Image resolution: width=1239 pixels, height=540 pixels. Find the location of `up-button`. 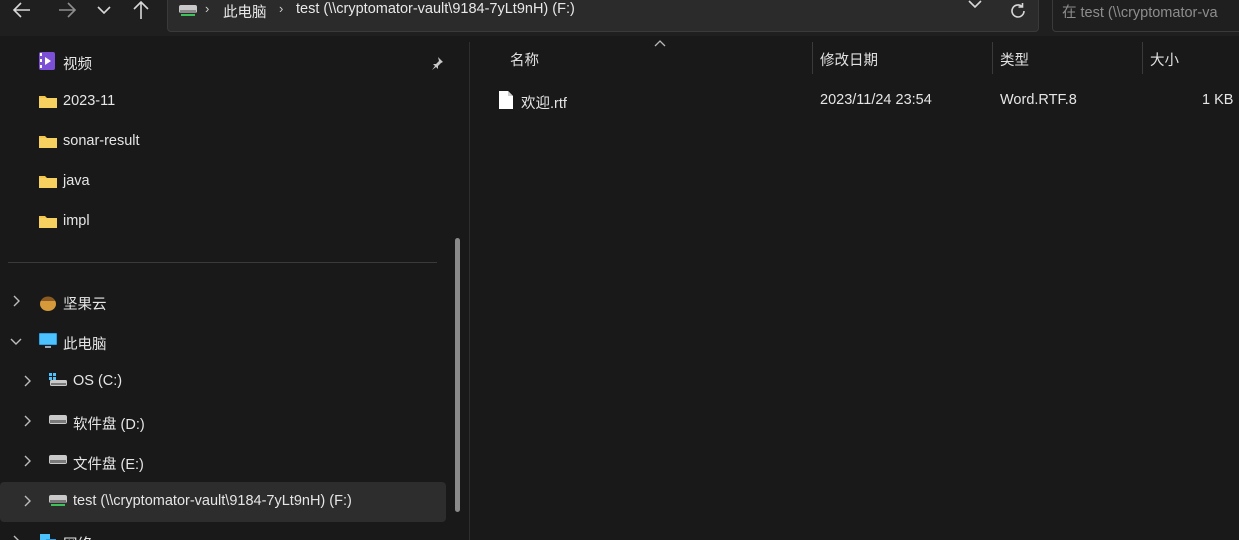

up-button is located at coordinates (141, 10).